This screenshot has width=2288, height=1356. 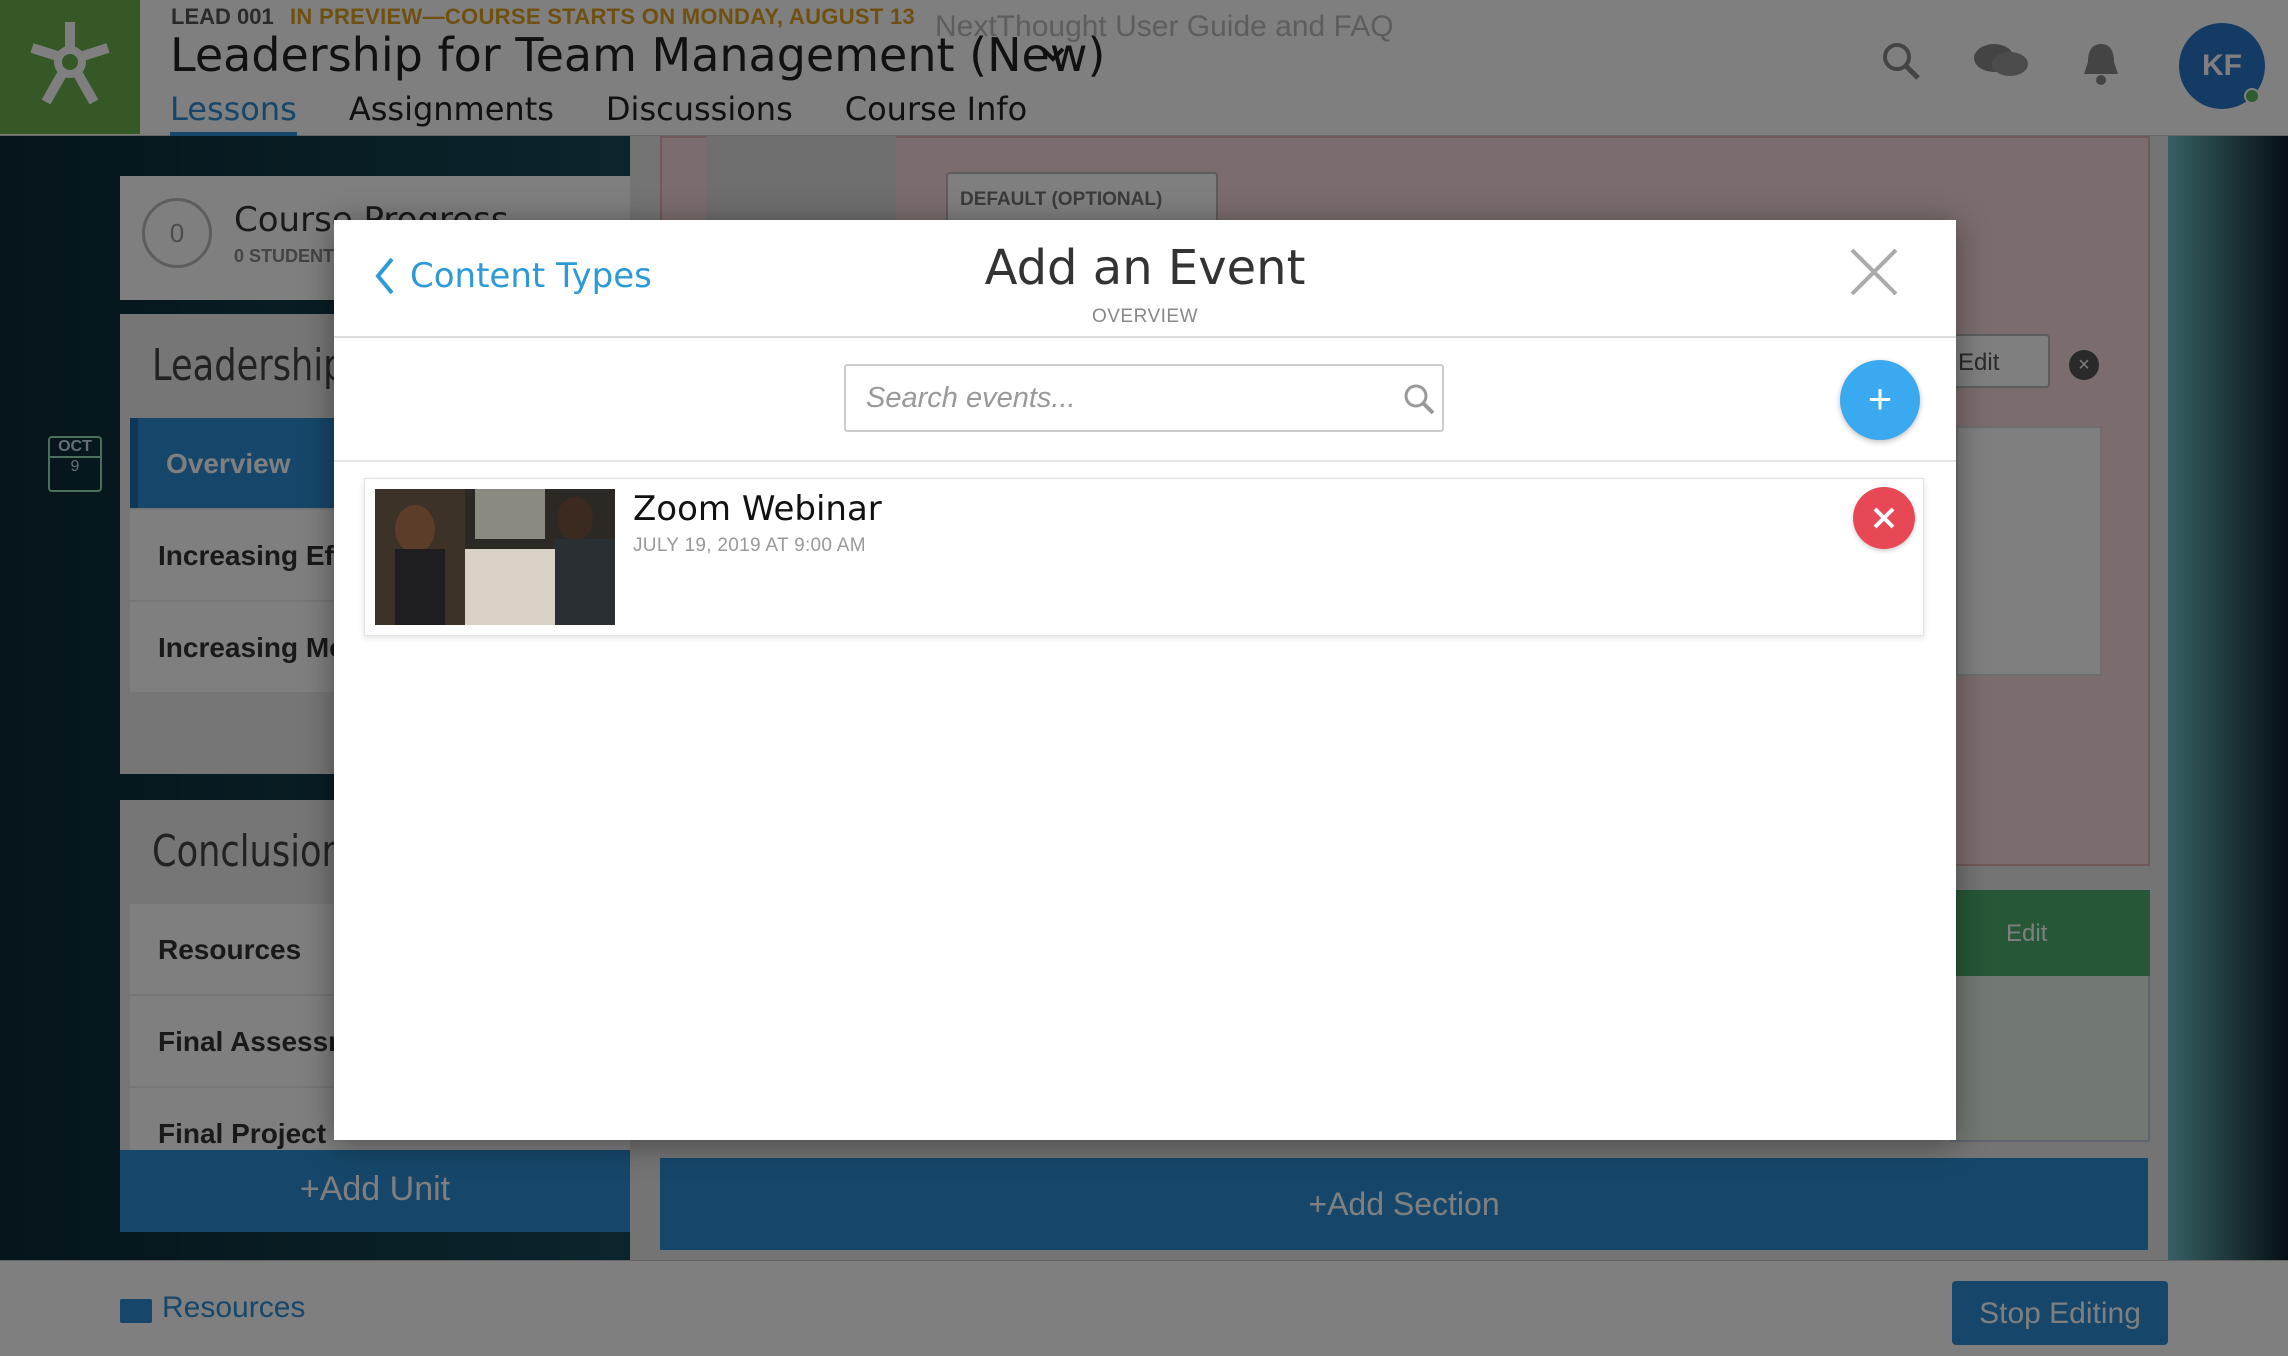 I want to click on search-events-field, so click(x=1144, y=398).